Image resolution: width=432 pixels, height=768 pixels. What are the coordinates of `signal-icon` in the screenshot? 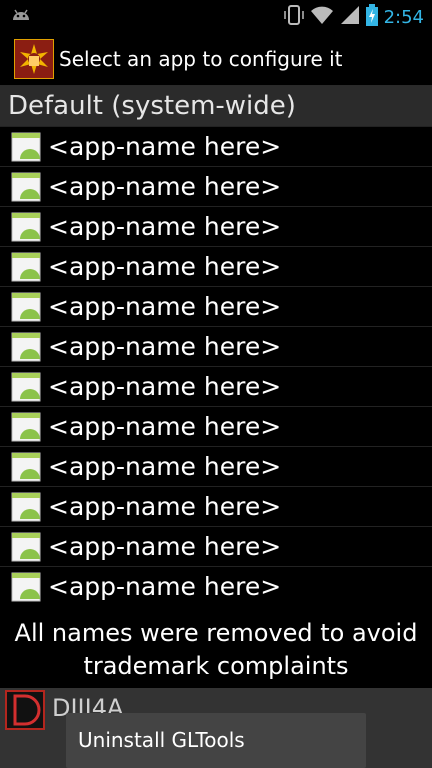 It's located at (350, 17).